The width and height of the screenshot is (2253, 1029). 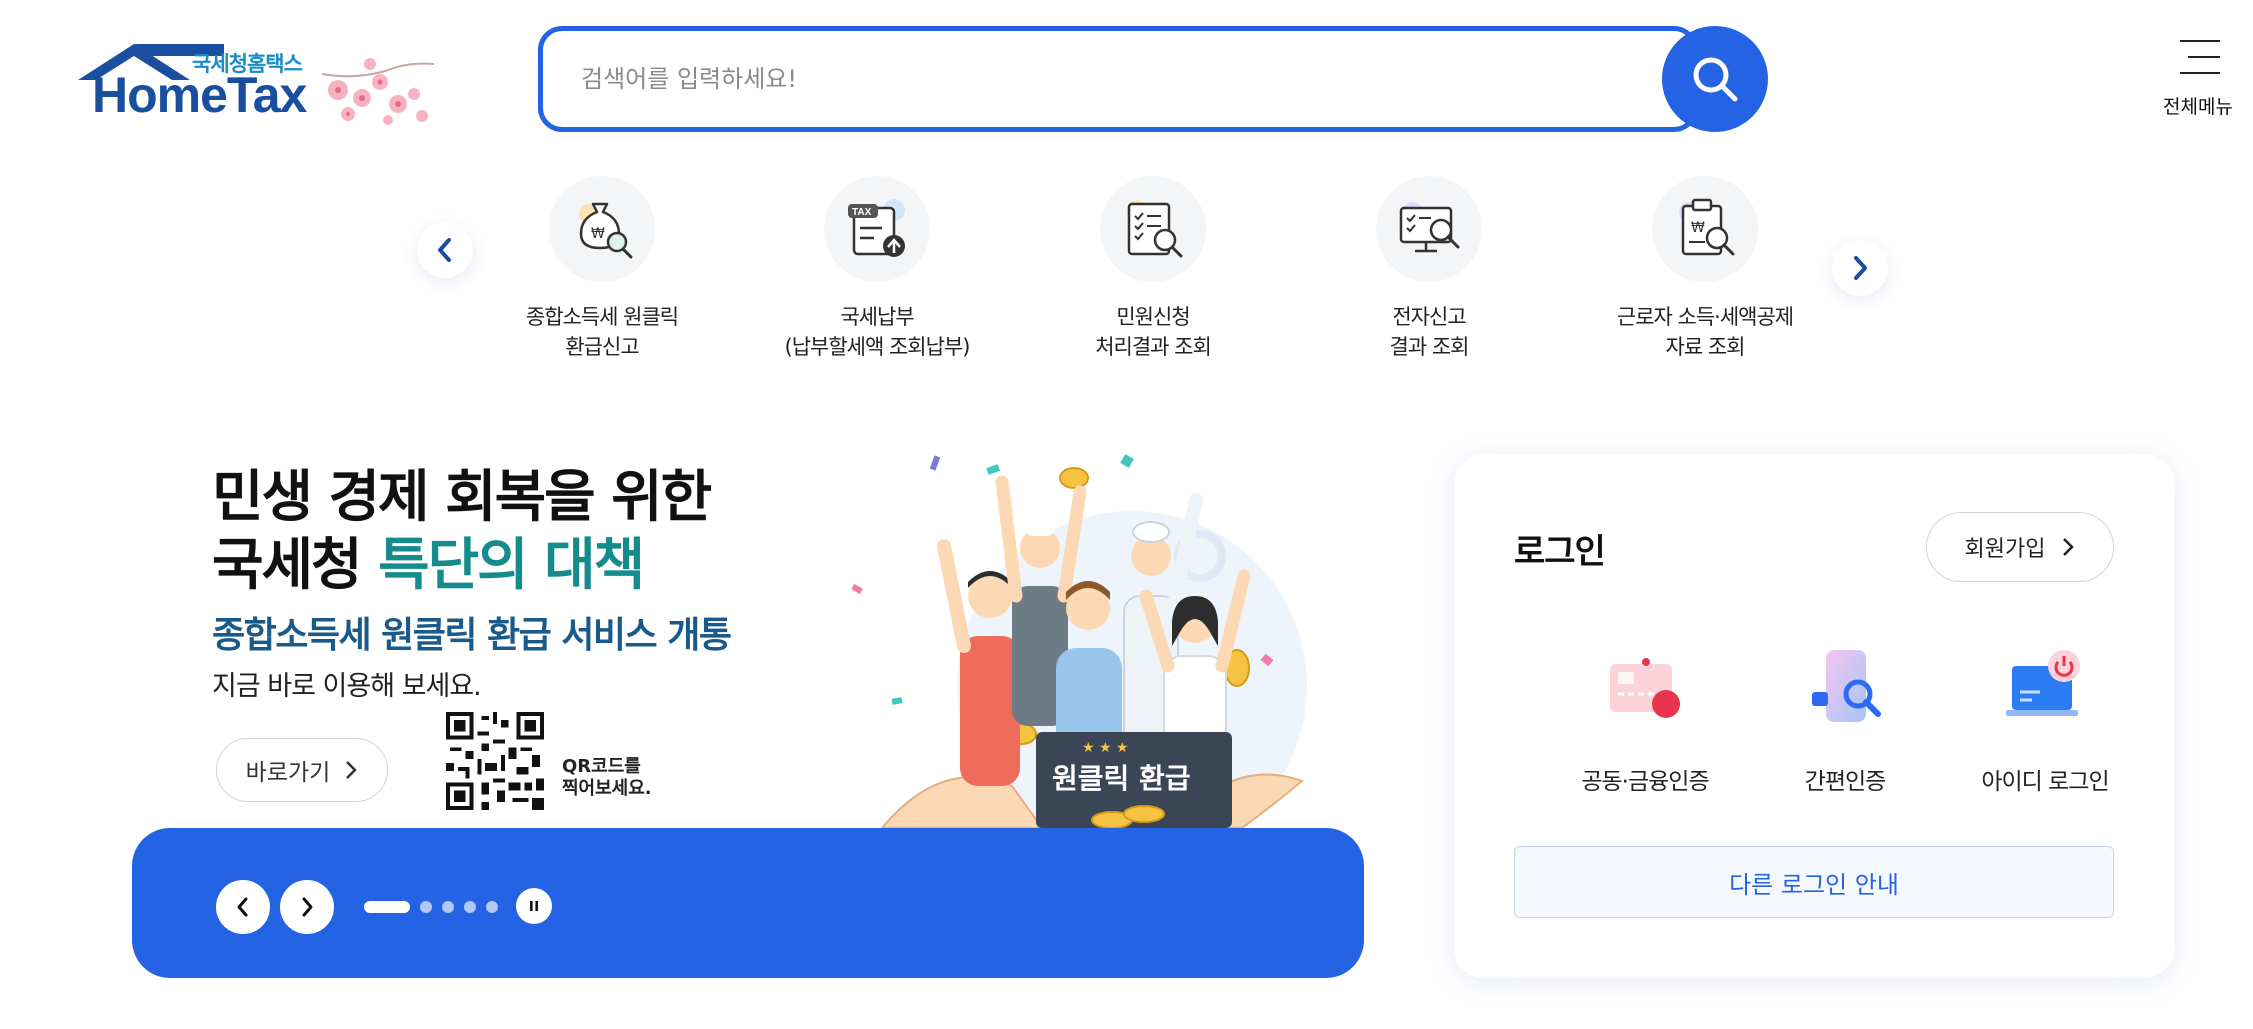 I want to click on login-method-id: 아이디 로그인, so click(x=2045, y=719).